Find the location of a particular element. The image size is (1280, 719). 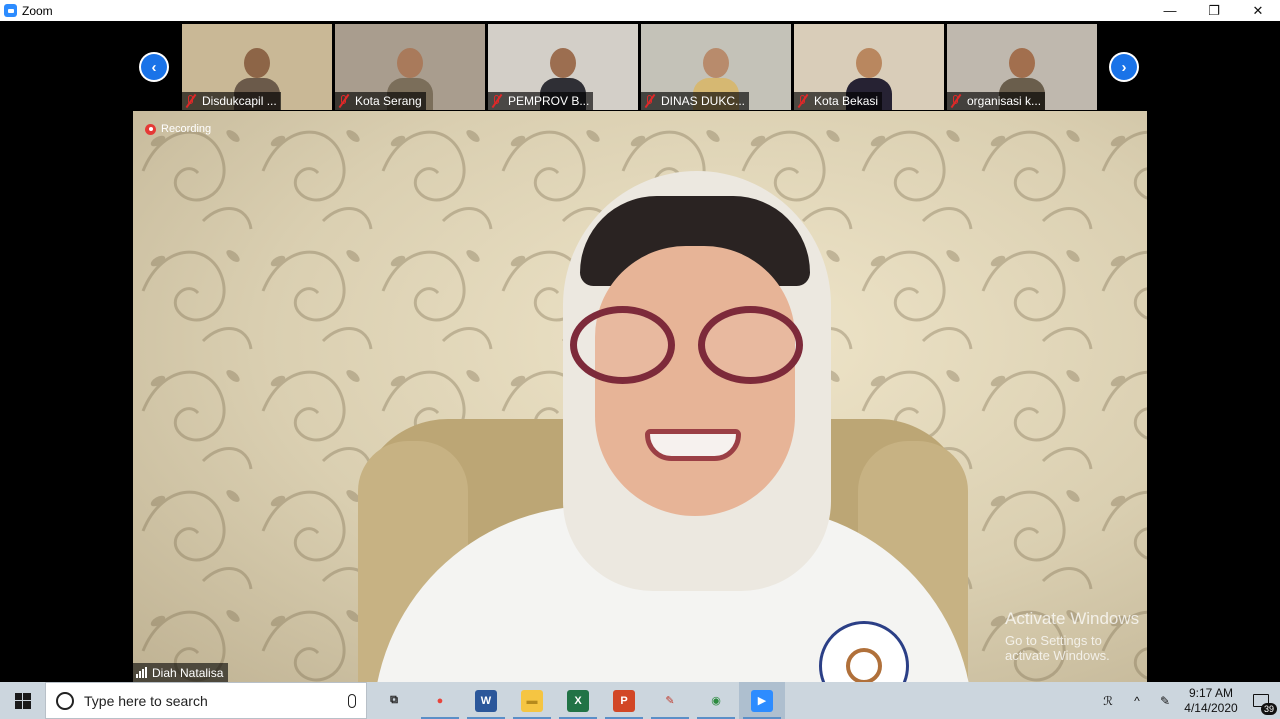

chevron-right-icon: › is located at coordinates (1124, 67).